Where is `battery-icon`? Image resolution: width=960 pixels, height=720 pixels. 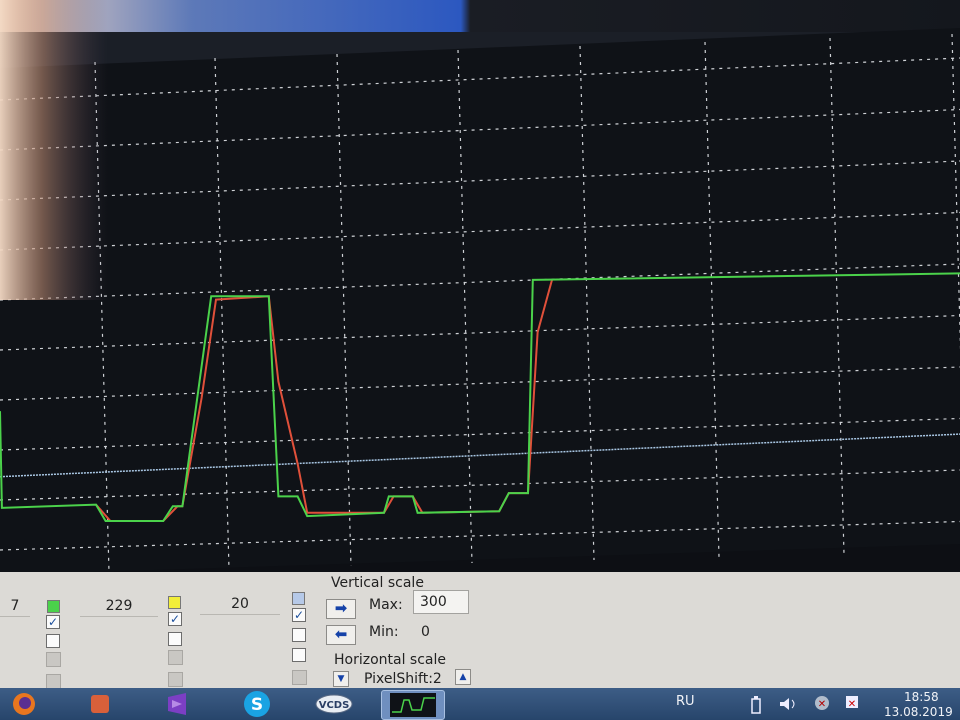 battery-icon is located at coordinates (756, 707).